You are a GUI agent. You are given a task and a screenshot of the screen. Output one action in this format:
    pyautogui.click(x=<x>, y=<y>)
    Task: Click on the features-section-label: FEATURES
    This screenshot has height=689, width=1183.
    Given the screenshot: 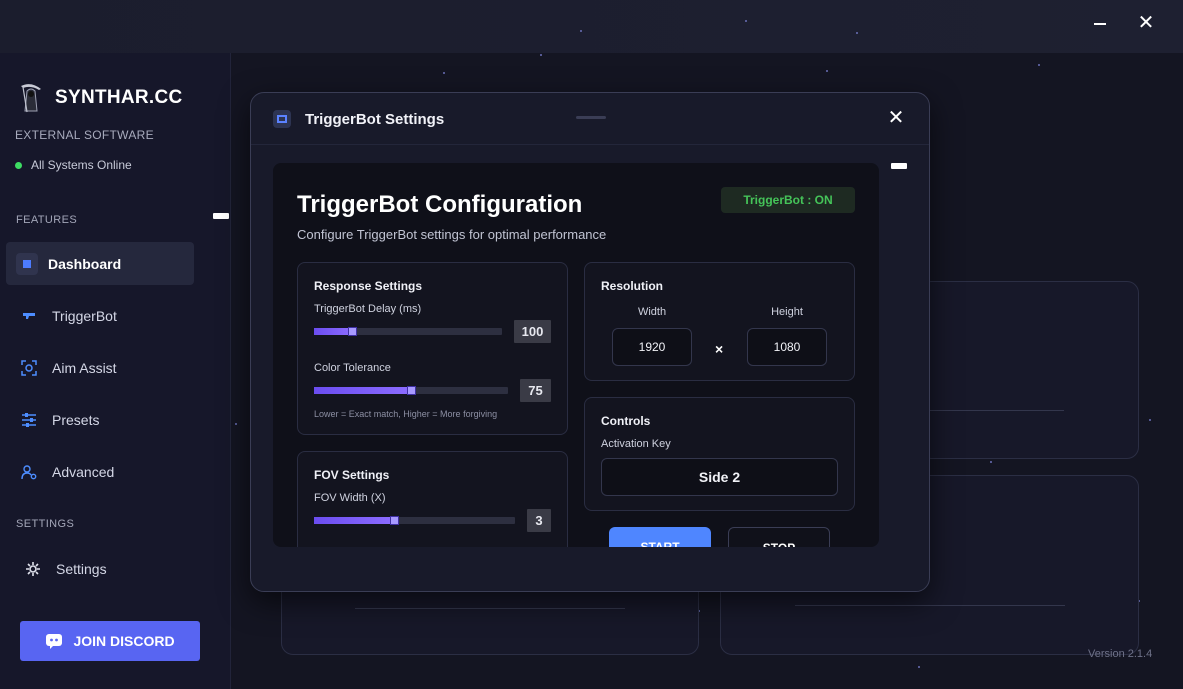 What is the action you would take?
    pyautogui.click(x=47, y=220)
    